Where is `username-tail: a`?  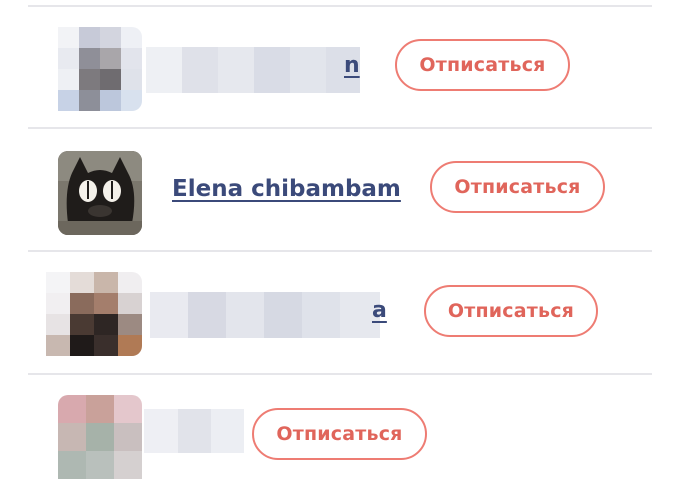 username-tail: a is located at coordinates (379, 310).